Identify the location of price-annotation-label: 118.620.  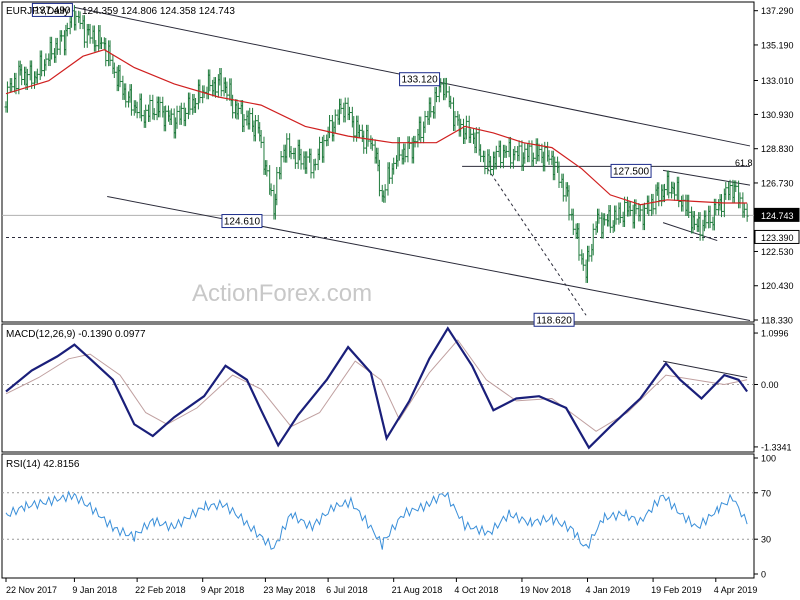
(554, 320).